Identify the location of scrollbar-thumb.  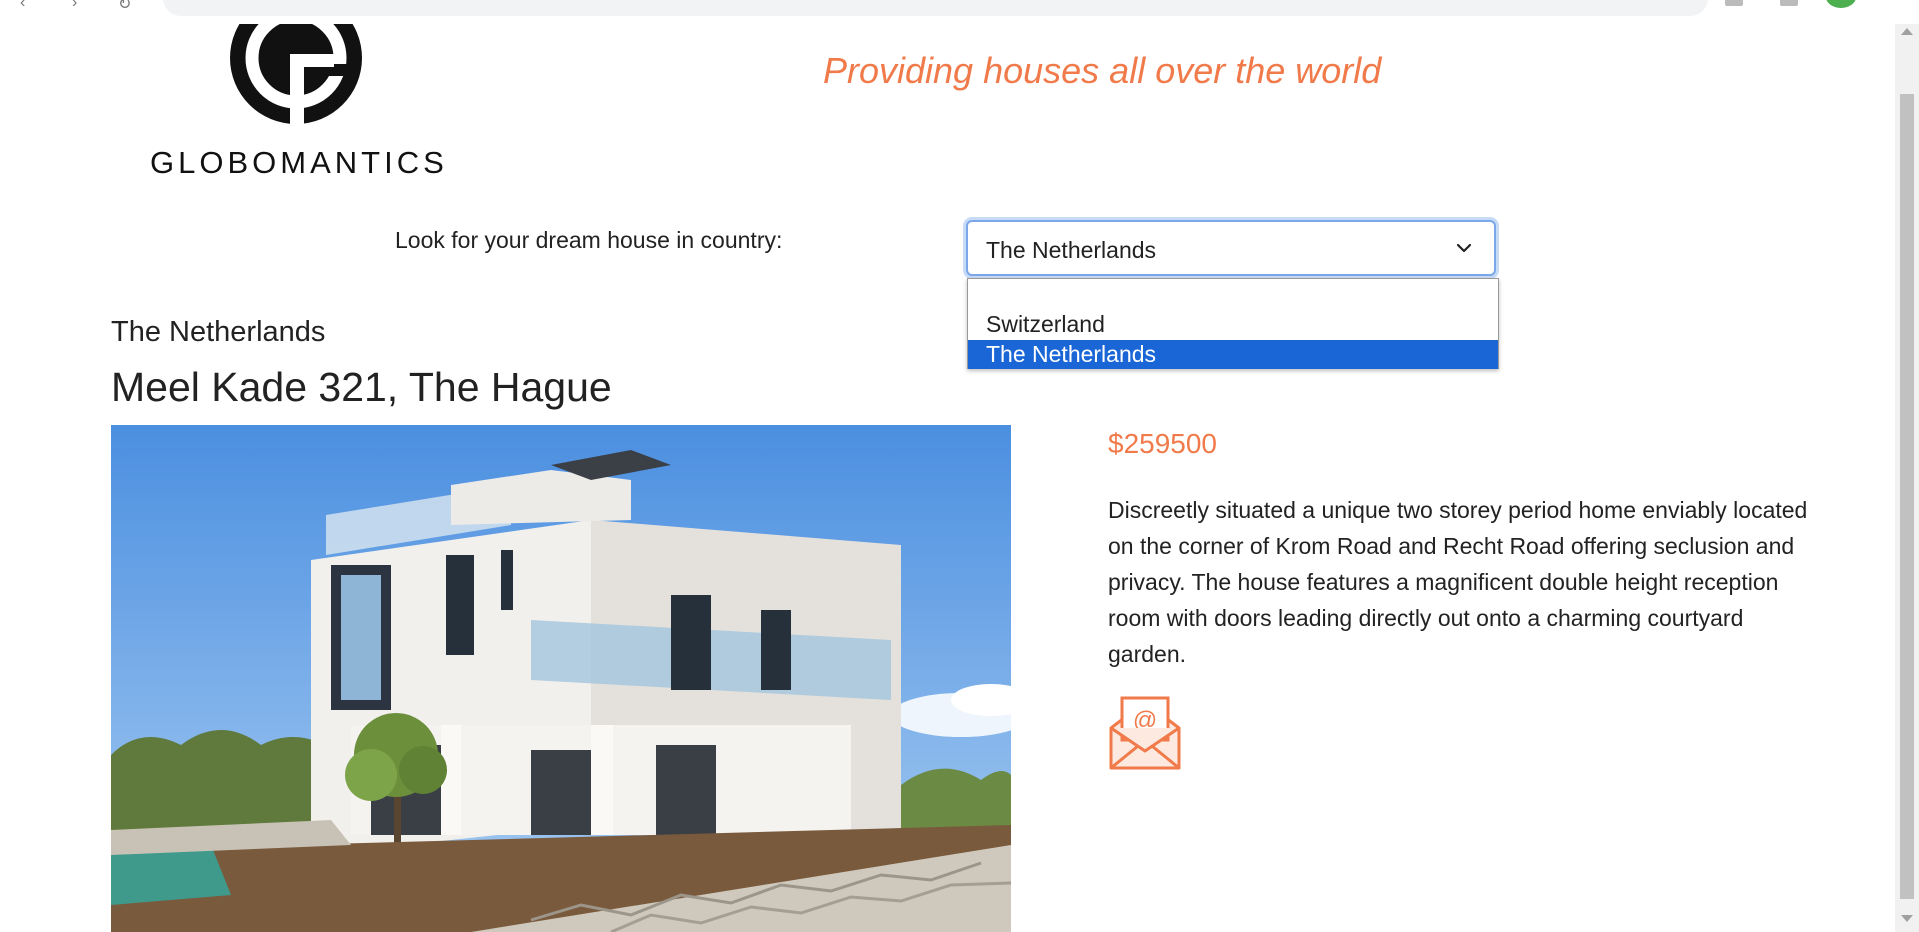
(1907, 496).